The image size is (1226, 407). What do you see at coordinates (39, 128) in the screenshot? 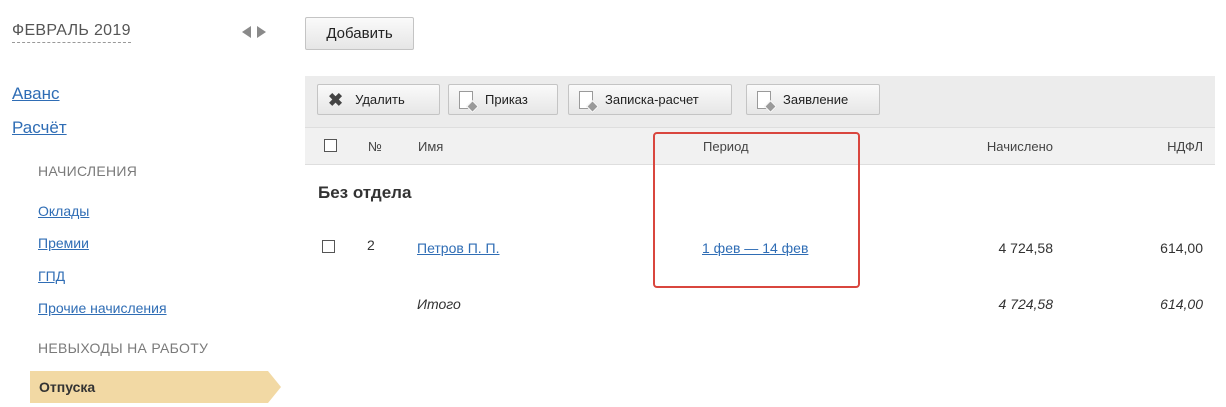
I see `nav-payroll: Расчёт` at bounding box center [39, 128].